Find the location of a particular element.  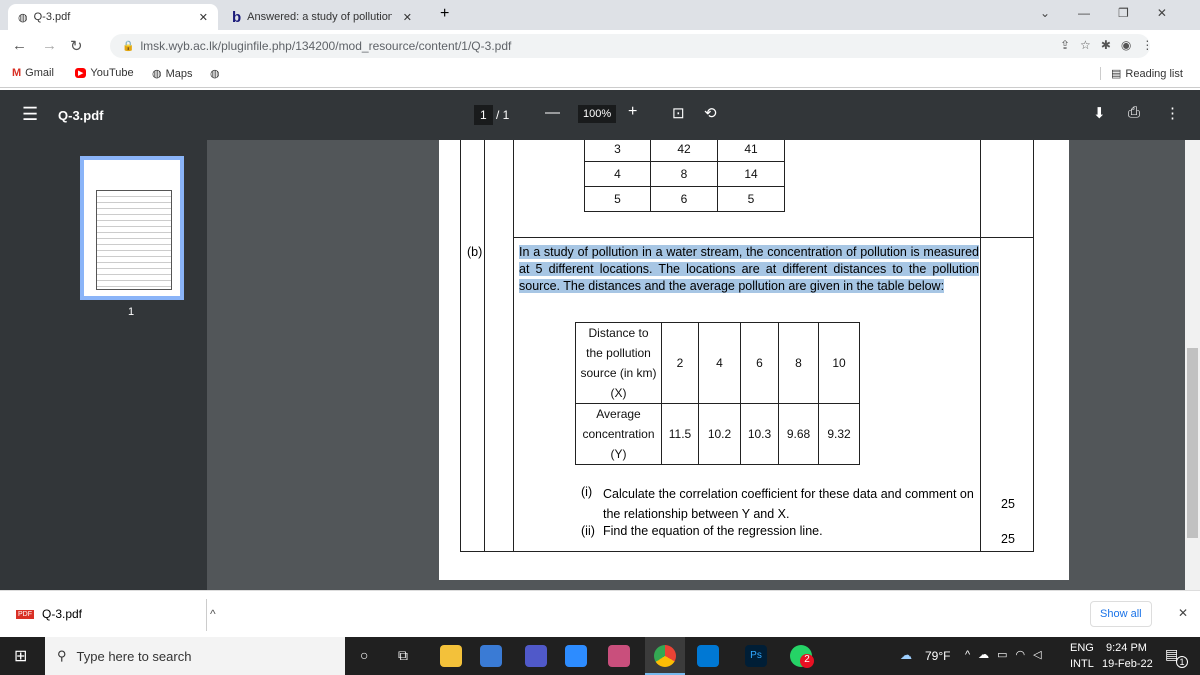

notification-count: 1 is located at coordinates (1182, 662).